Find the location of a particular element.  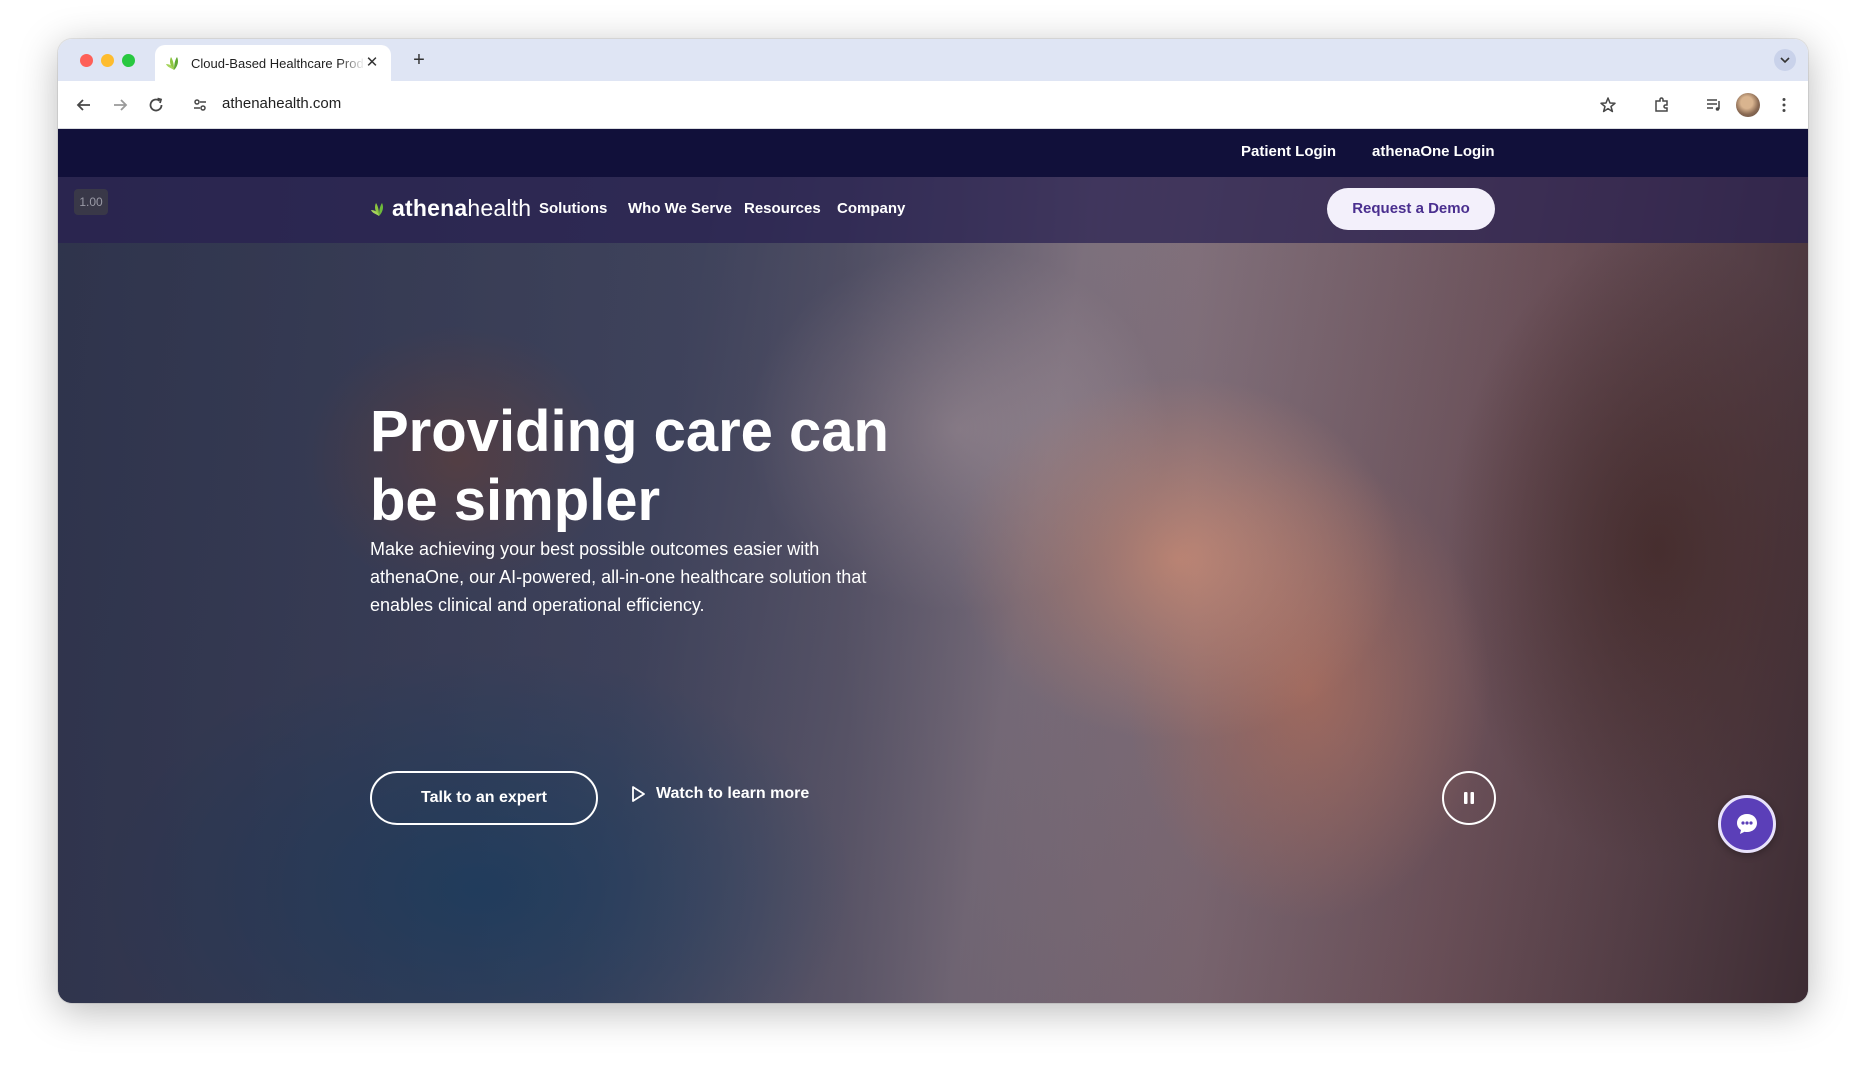

athenaone-login-link: athenaOne Login is located at coordinates (1433, 151).